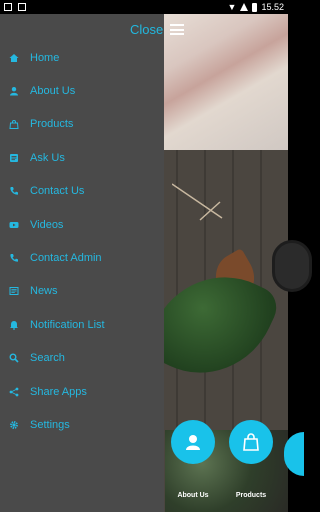  Describe the element at coordinates (82, 157) in the screenshot. I see `menu-item-ask-us: Ask Us` at that location.